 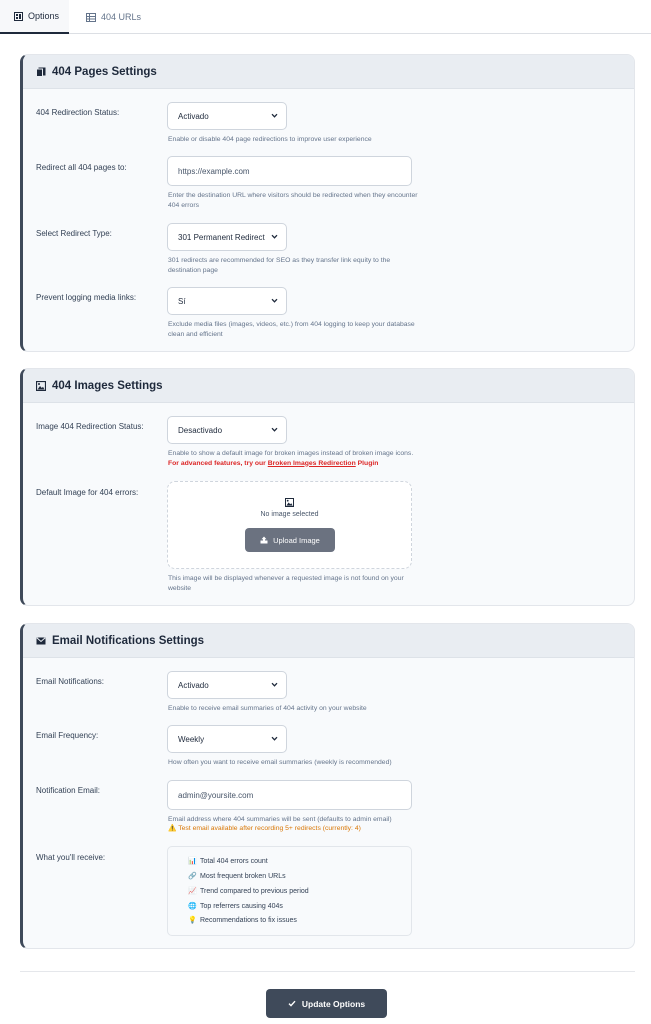 What do you see at coordinates (86, 297) in the screenshot?
I see `prevent-logging-label: Prevent logging media links:` at bounding box center [86, 297].